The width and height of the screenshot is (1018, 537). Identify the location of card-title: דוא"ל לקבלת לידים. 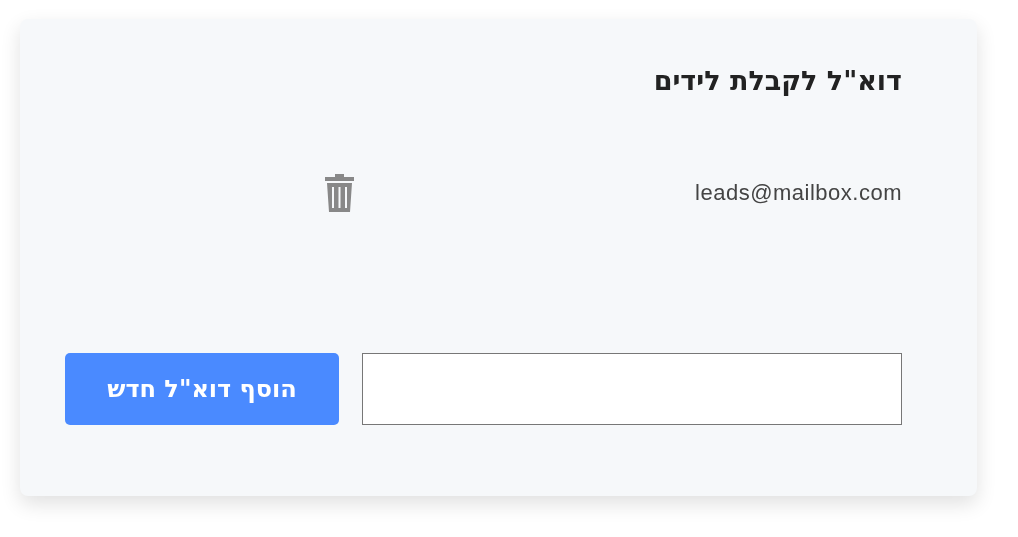
(777, 81).